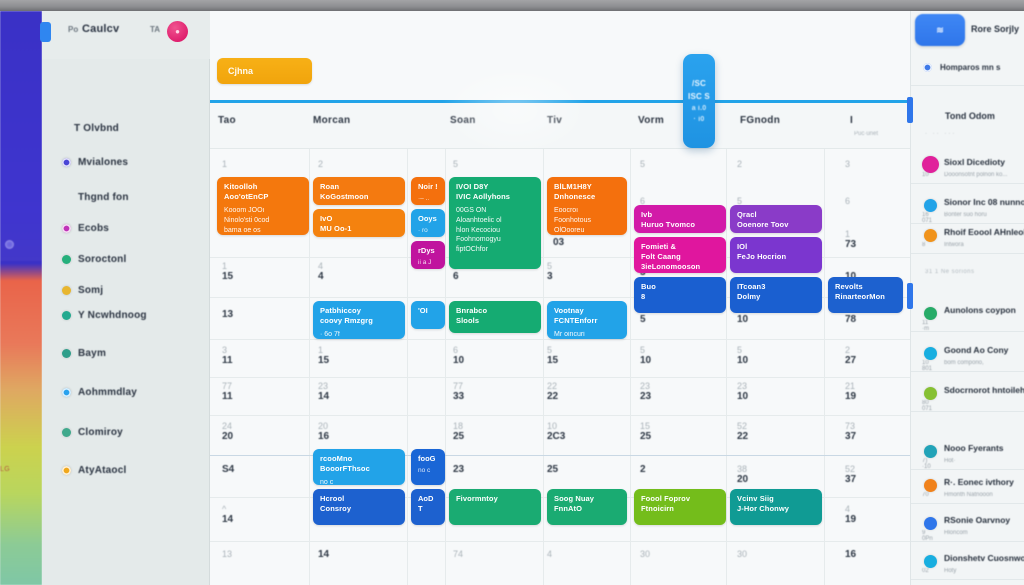 The image size is (1024, 585). What do you see at coordinates (967, 358) in the screenshot?
I see `agenda-item: Goond Ao Cony 10 801 bom comporio,` at bounding box center [967, 358].